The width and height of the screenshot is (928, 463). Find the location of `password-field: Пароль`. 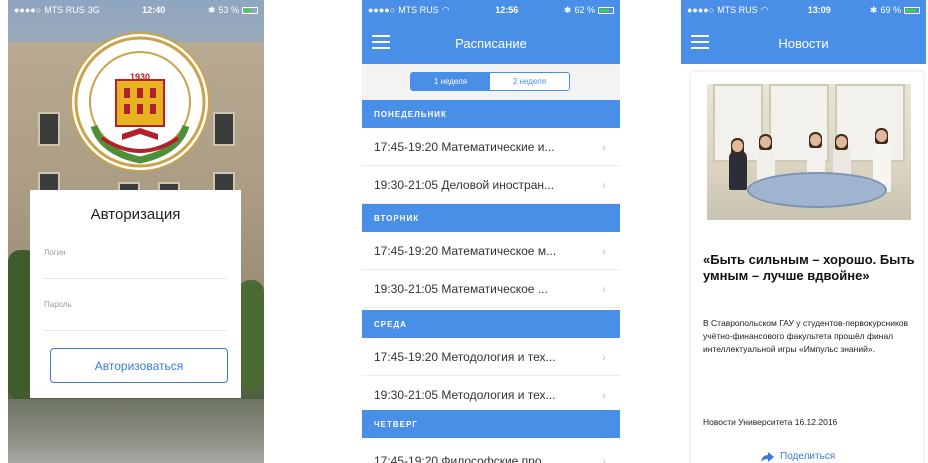

password-field: Пароль is located at coordinates (58, 304).